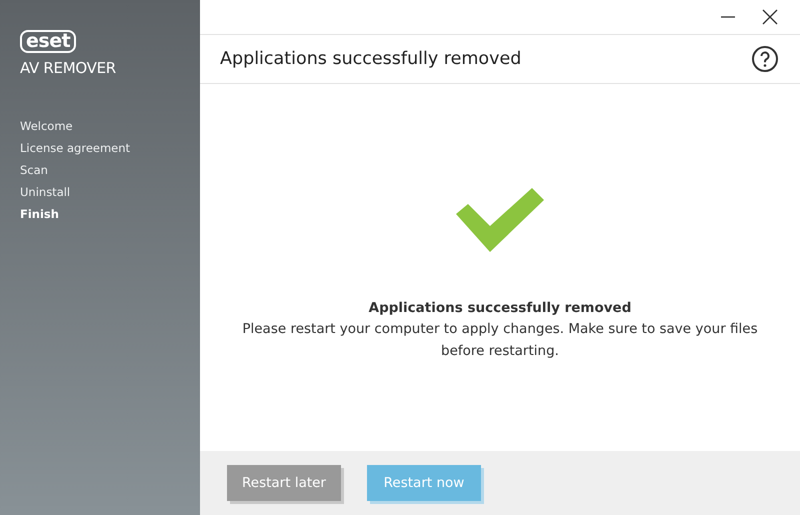 The image size is (800, 515). Describe the element at coordinates (68, 68) in the screenshot. I see `product-name: AV REMOVER` at that location.